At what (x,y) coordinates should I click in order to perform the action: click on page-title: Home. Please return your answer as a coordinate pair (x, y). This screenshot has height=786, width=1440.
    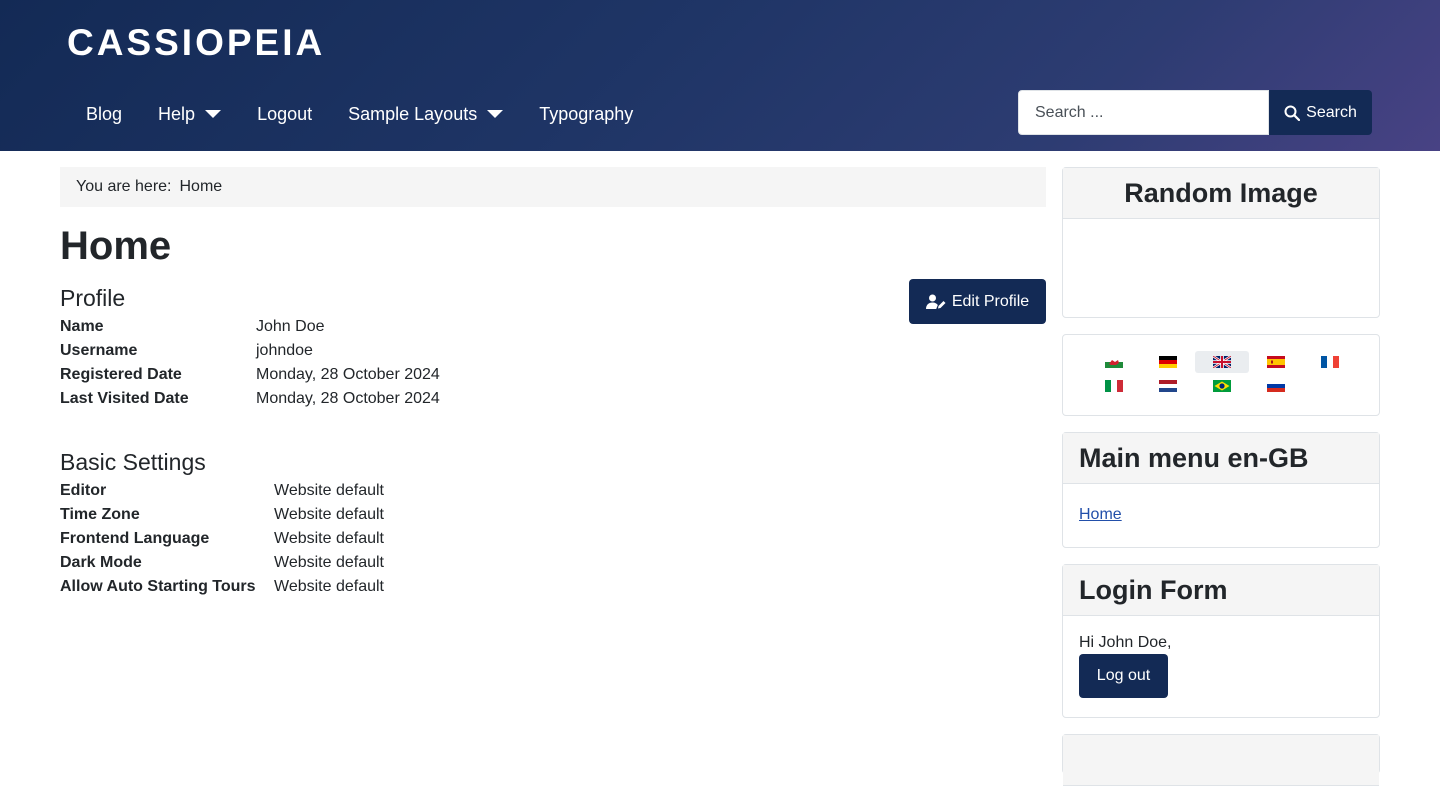
    Looking at the image, I should click on (116, 246).